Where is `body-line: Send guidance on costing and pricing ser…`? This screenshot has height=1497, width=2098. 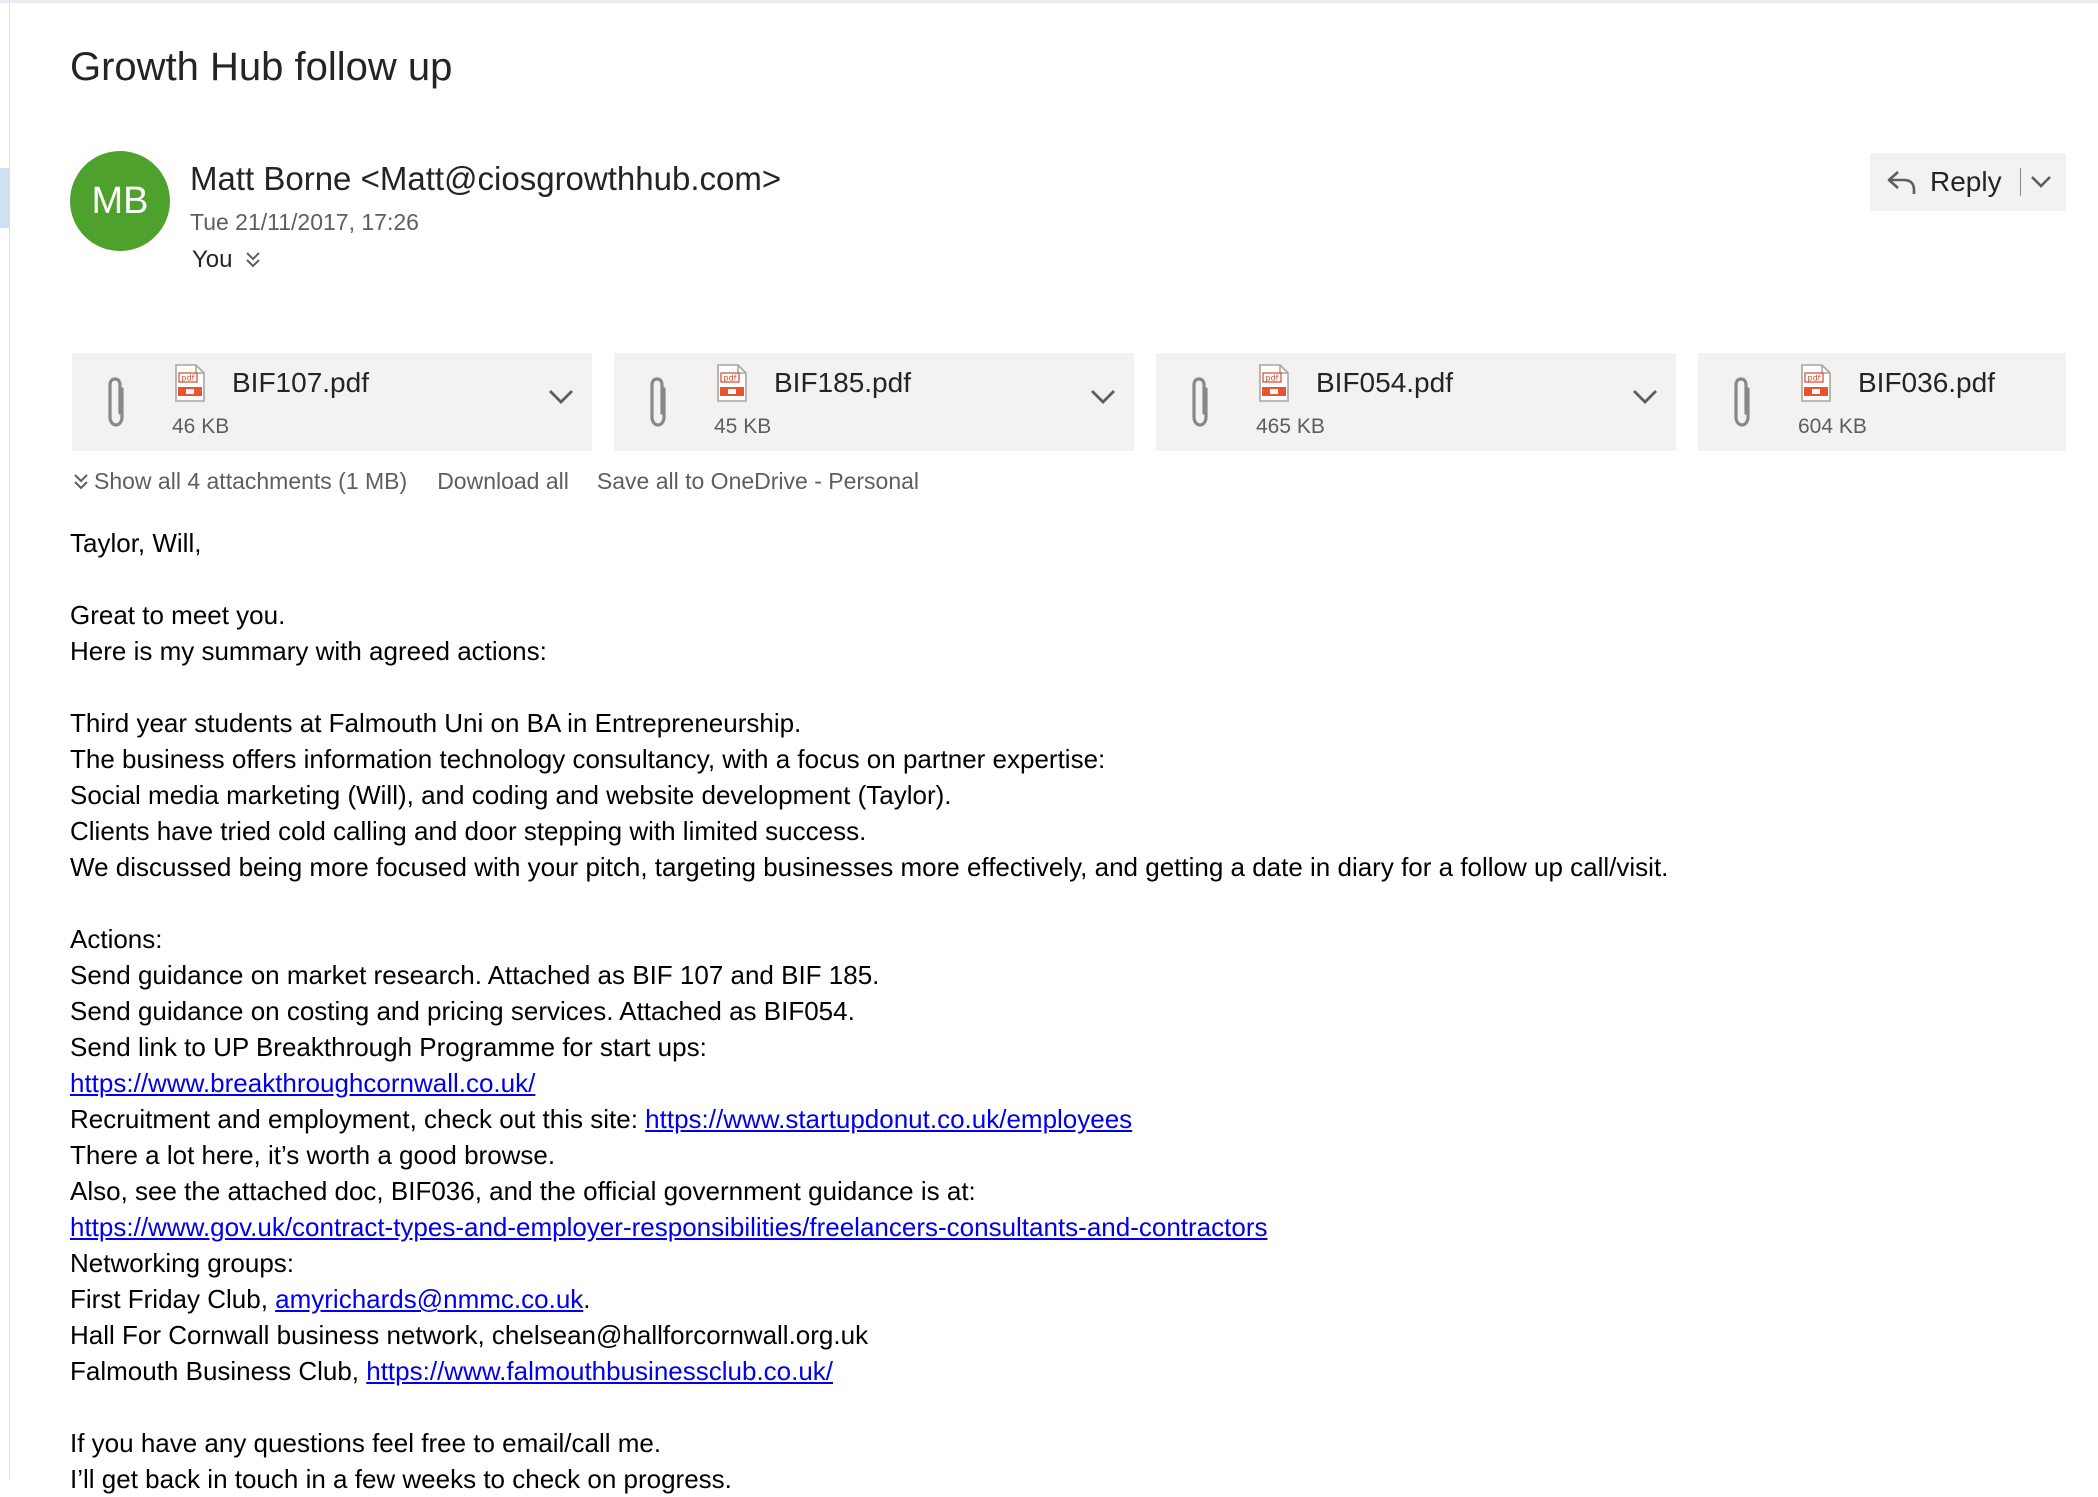 body-line: Send guidance on costing and pricing ser… is located at coordinates (462, 1011).